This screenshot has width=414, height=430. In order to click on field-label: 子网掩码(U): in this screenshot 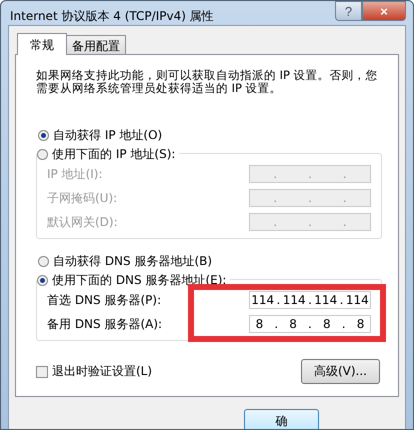, I will do `click(82, 198)`.